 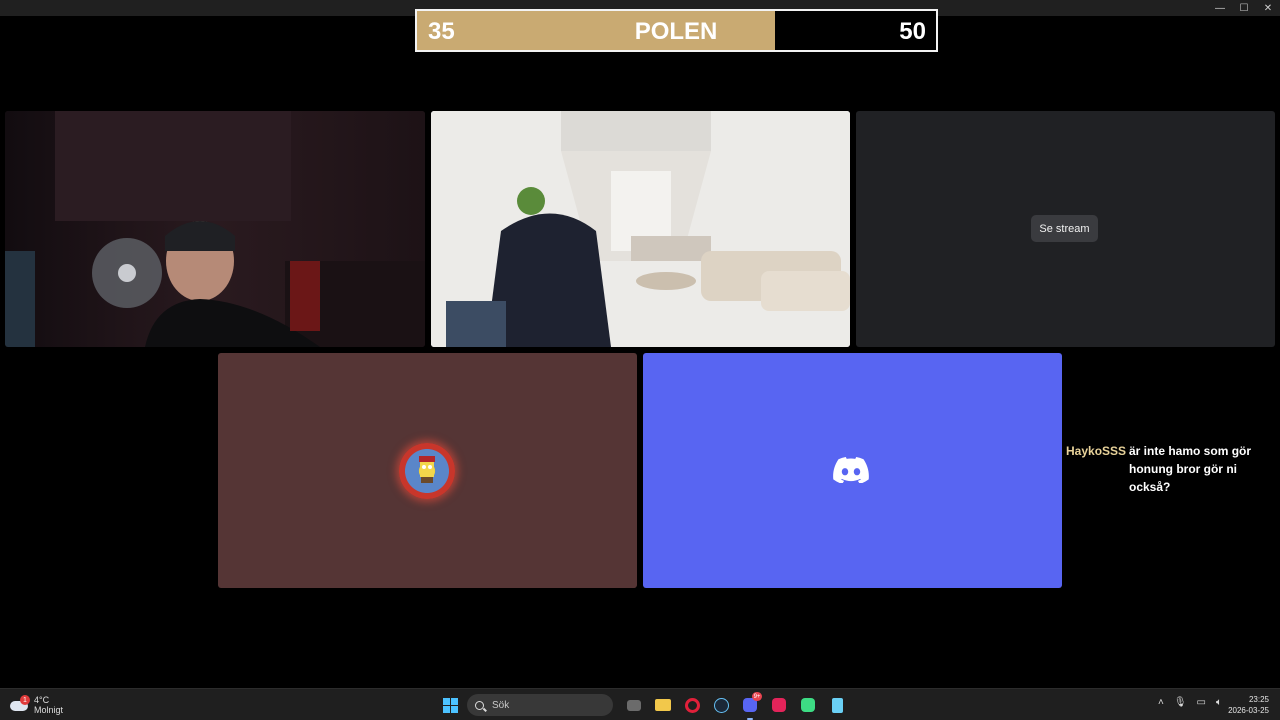 I want to click on microphone-icon: 🎙︎, so click(x=1180, y=702).